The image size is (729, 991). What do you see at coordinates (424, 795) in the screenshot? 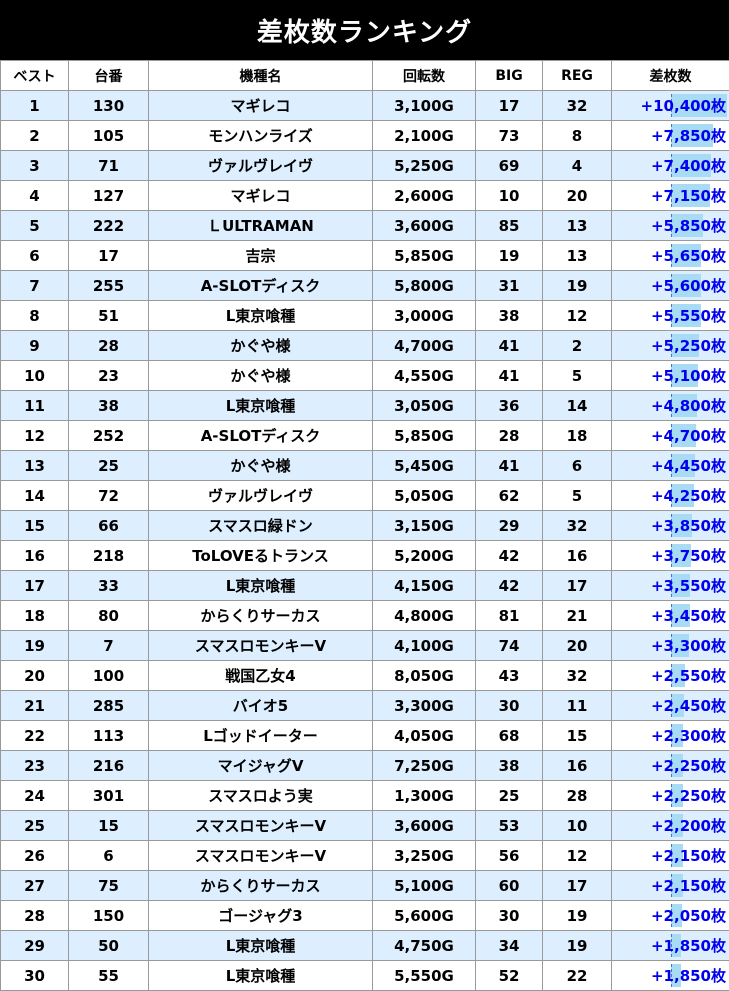
I see `cell-spins: 1,300G` at bounding box center [424, 795].